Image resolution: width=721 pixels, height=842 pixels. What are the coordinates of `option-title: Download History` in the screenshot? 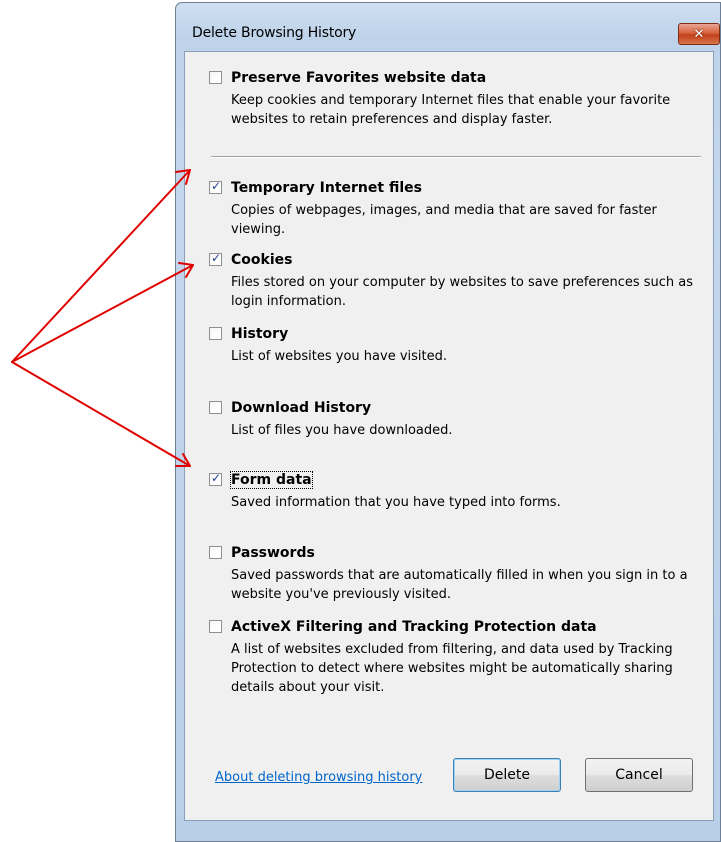 It's located at (301, 408).